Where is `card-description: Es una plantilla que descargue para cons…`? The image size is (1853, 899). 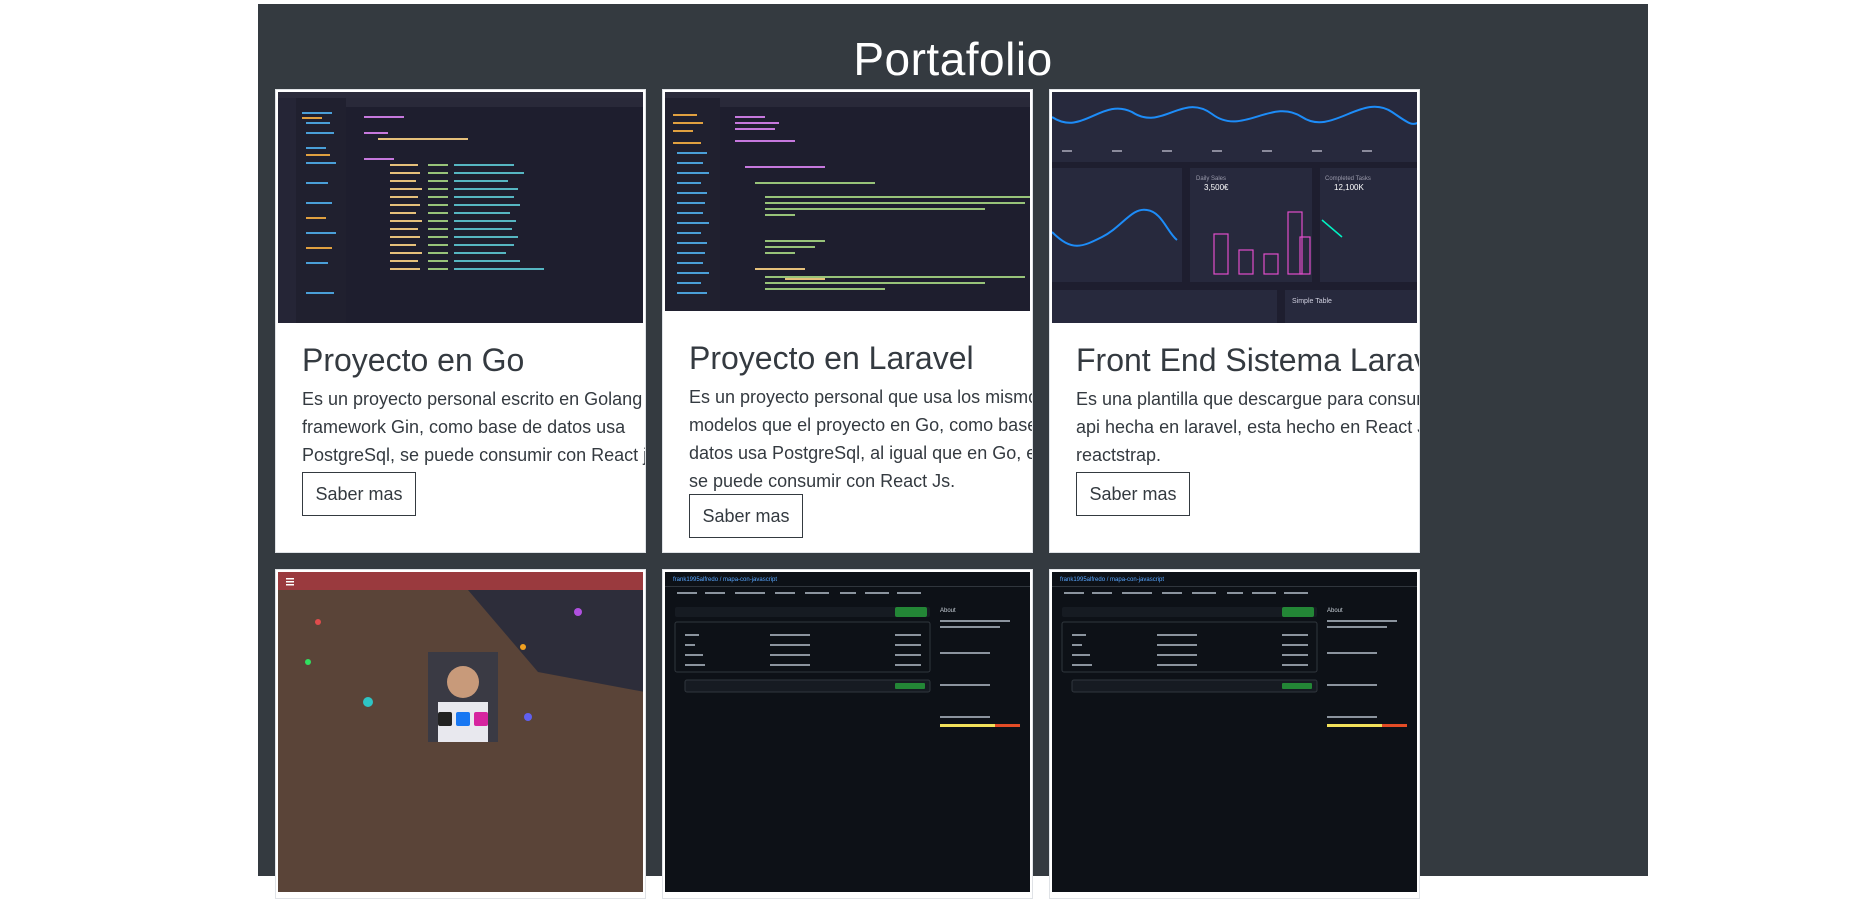
card-description: Es una plantilla que descargue para cons… is located at coordinates (1247, 427).